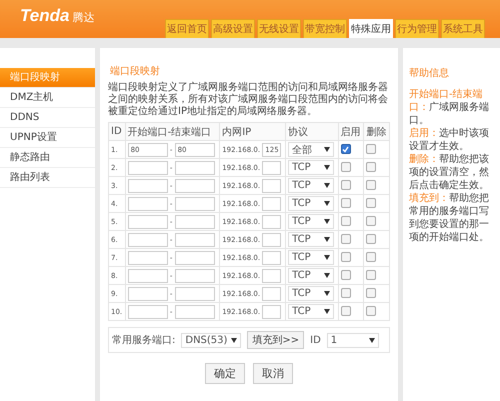  I want to click on sidebar-item: 路由列表, so click(47, 178).